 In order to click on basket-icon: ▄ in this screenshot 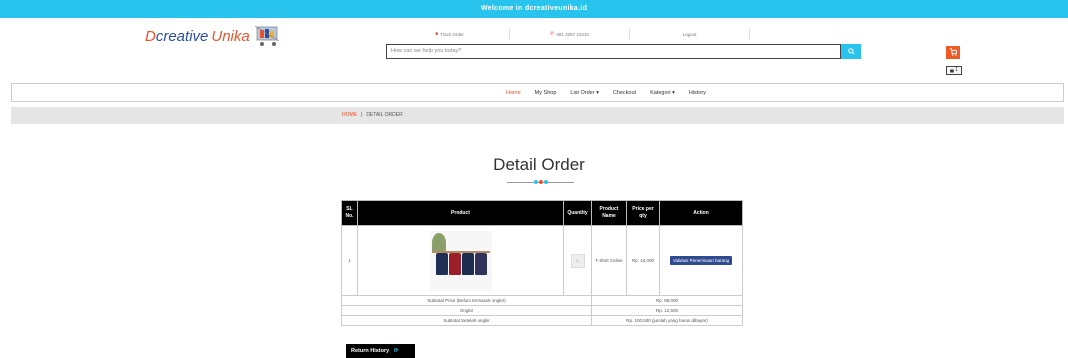, I will do `click(952, 70)`.